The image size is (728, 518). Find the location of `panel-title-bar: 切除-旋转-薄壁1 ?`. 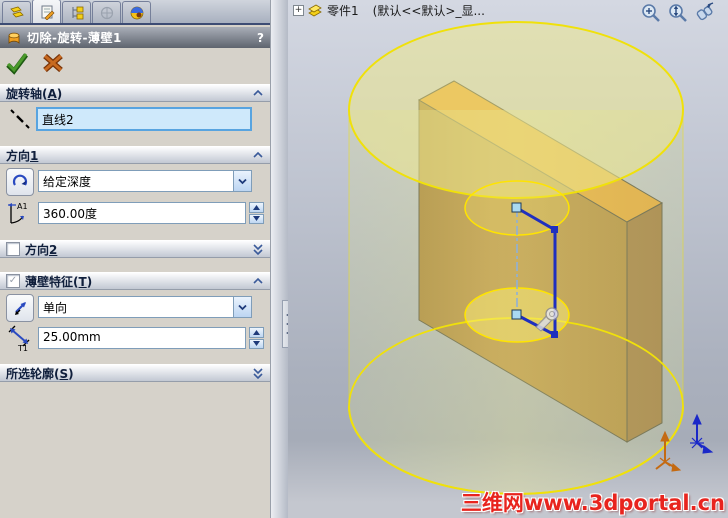

panel-title-bar: 切除-旋转-薄壁1 ? is located at coordinates (135, 37).